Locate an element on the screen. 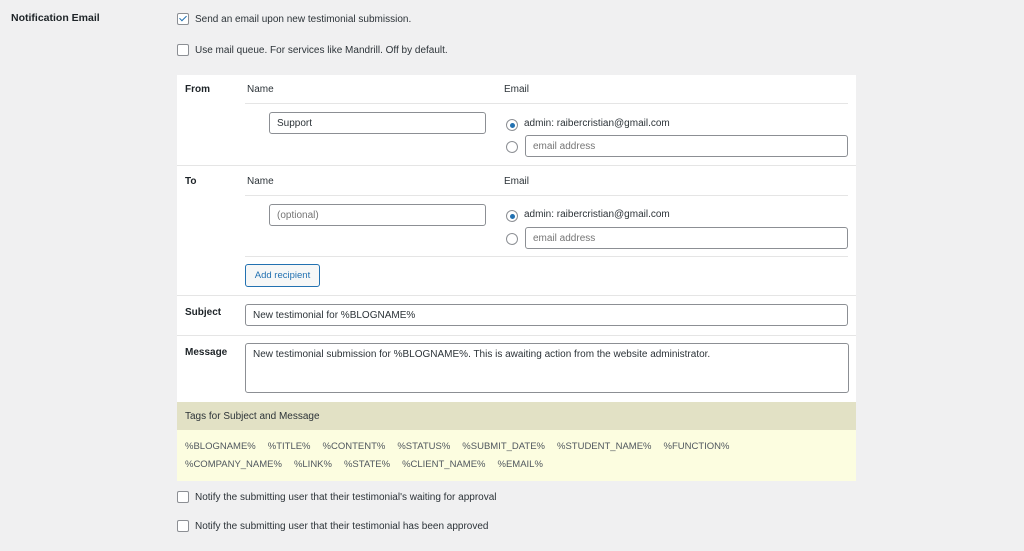 The height and width of the screenshot is (551, 1024). to-custom-radio is located at coordinates (512, 239).